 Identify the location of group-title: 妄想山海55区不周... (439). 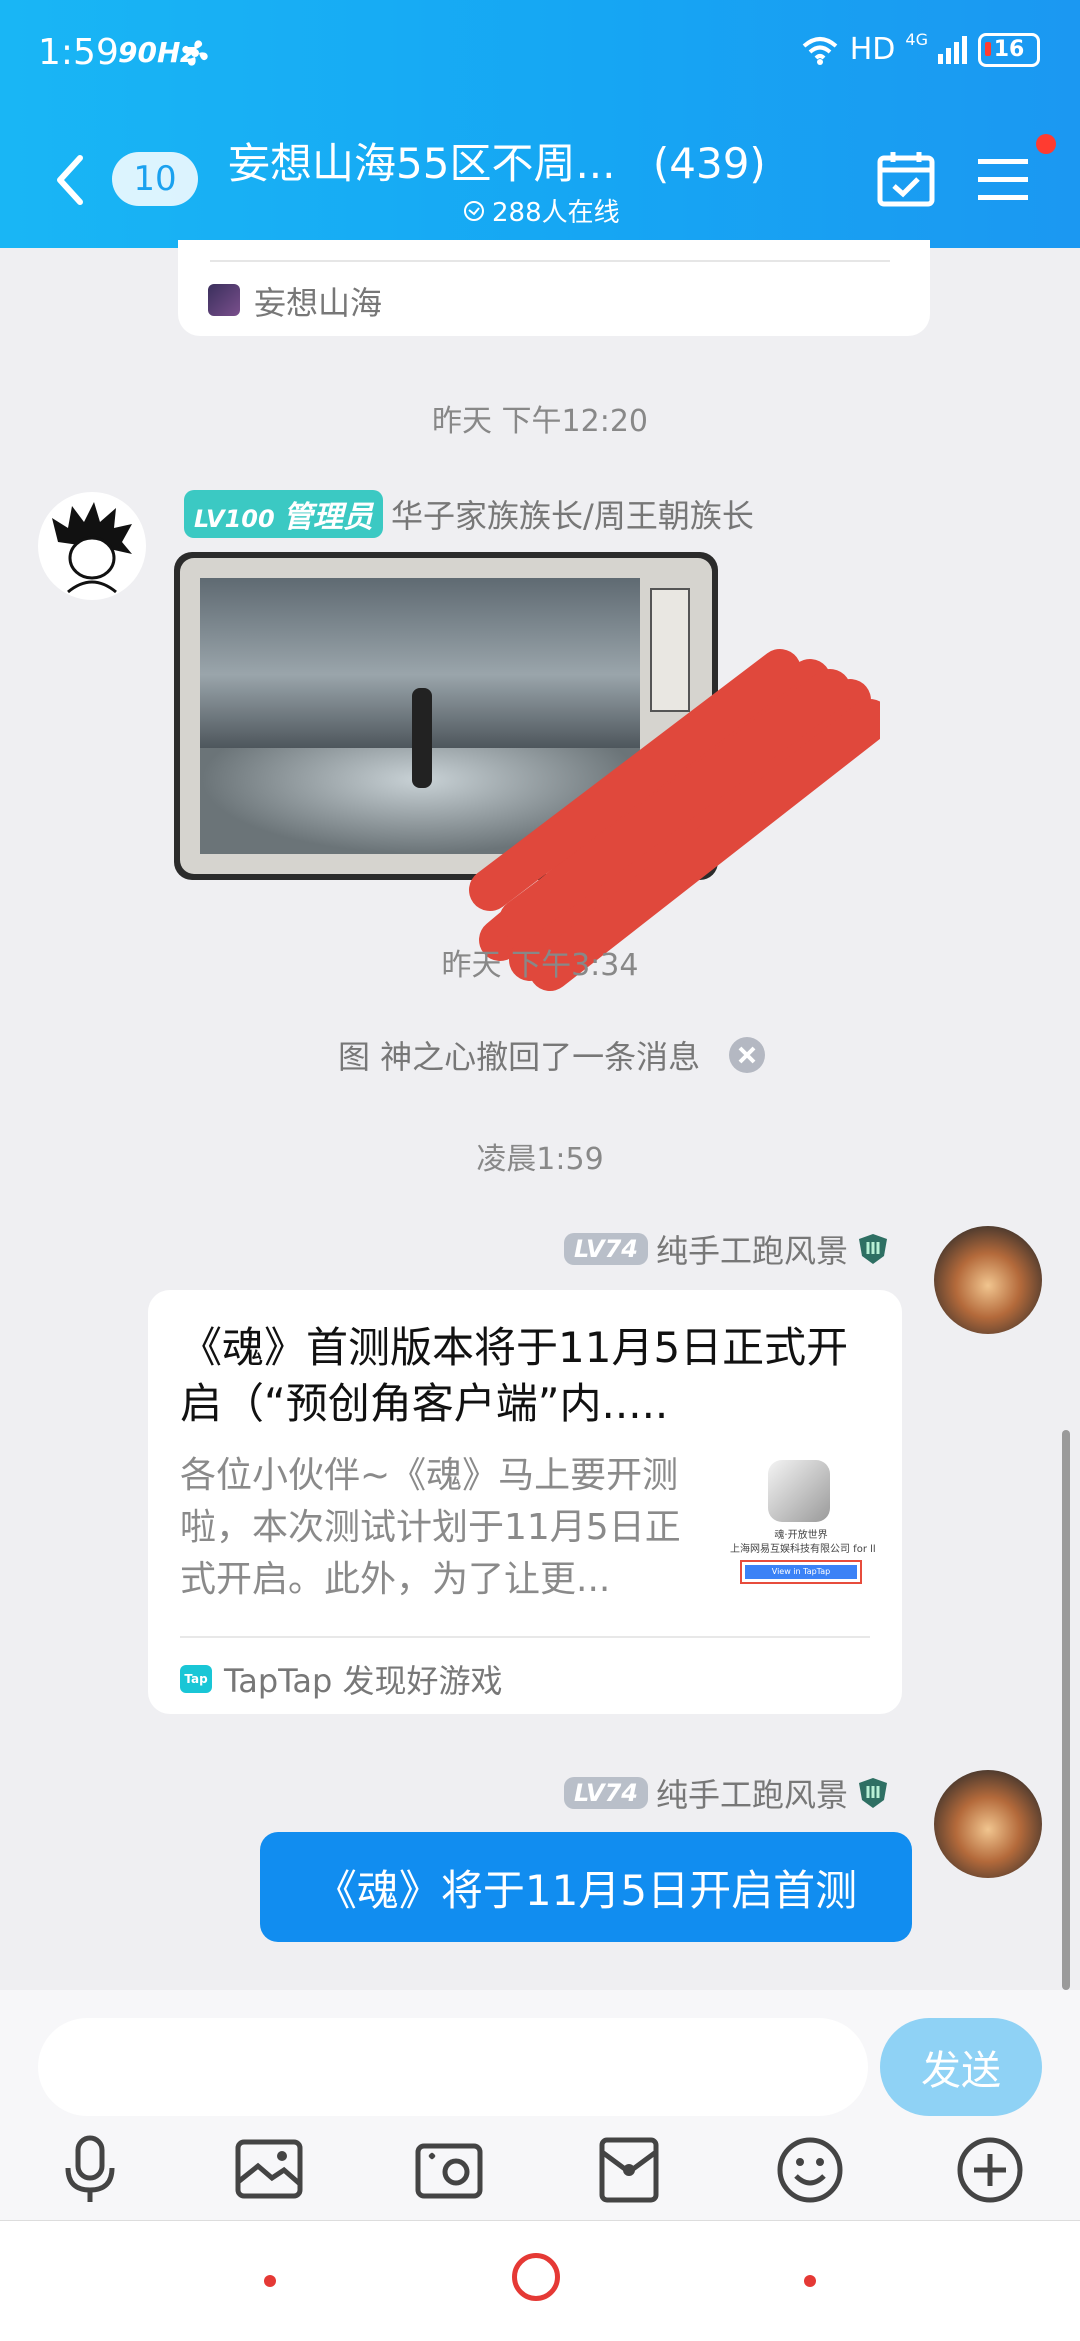
(497, 160).